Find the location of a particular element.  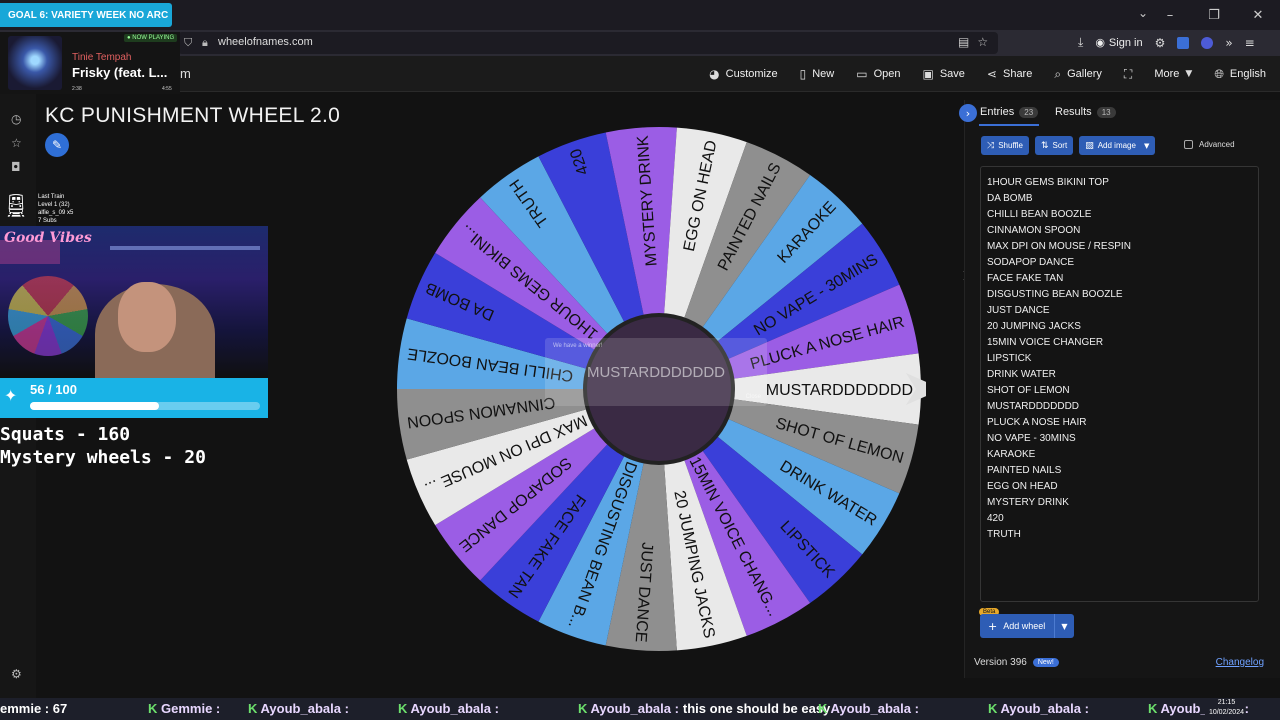

lock-icon: 🔒︎ is located at coordinates (205, 43).